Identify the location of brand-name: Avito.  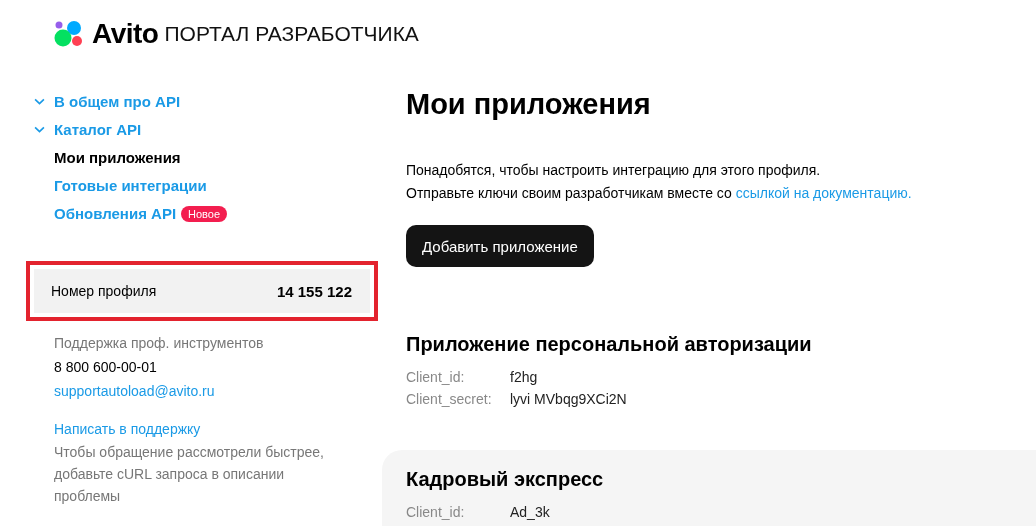
(125, 34).